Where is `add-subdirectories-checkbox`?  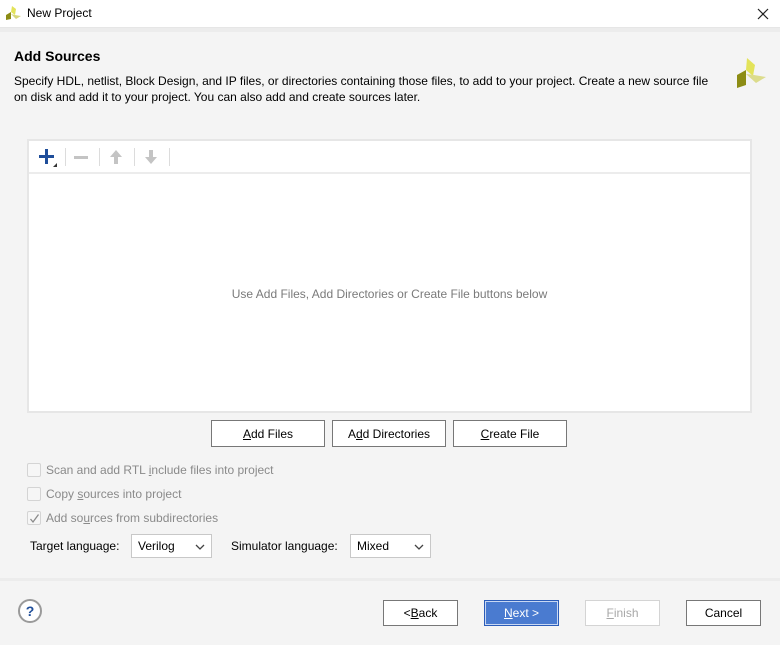 add-subdirectories-checkbox is located at coordinates (34, 518).